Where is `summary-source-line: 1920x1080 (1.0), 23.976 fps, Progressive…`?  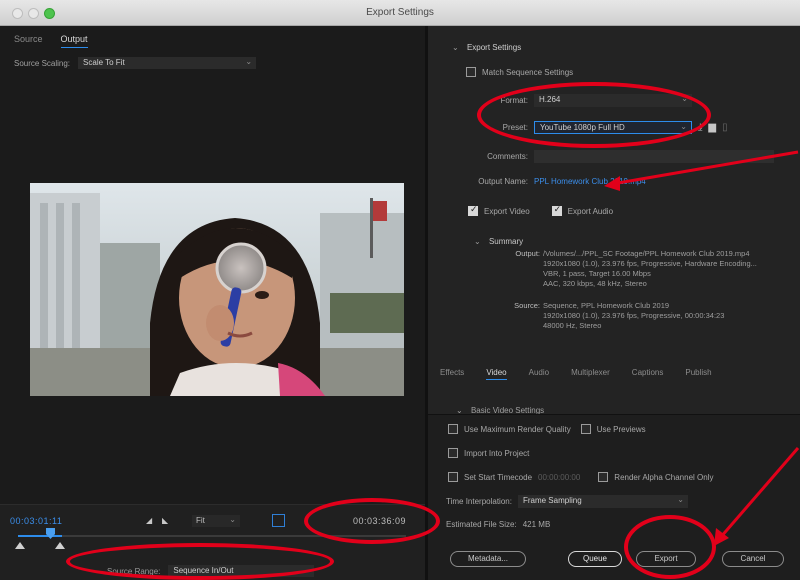 summary-source-line: 1920x1080 (1.0), 23.976 fps, Progressive… is located at coordinates (634, 315).